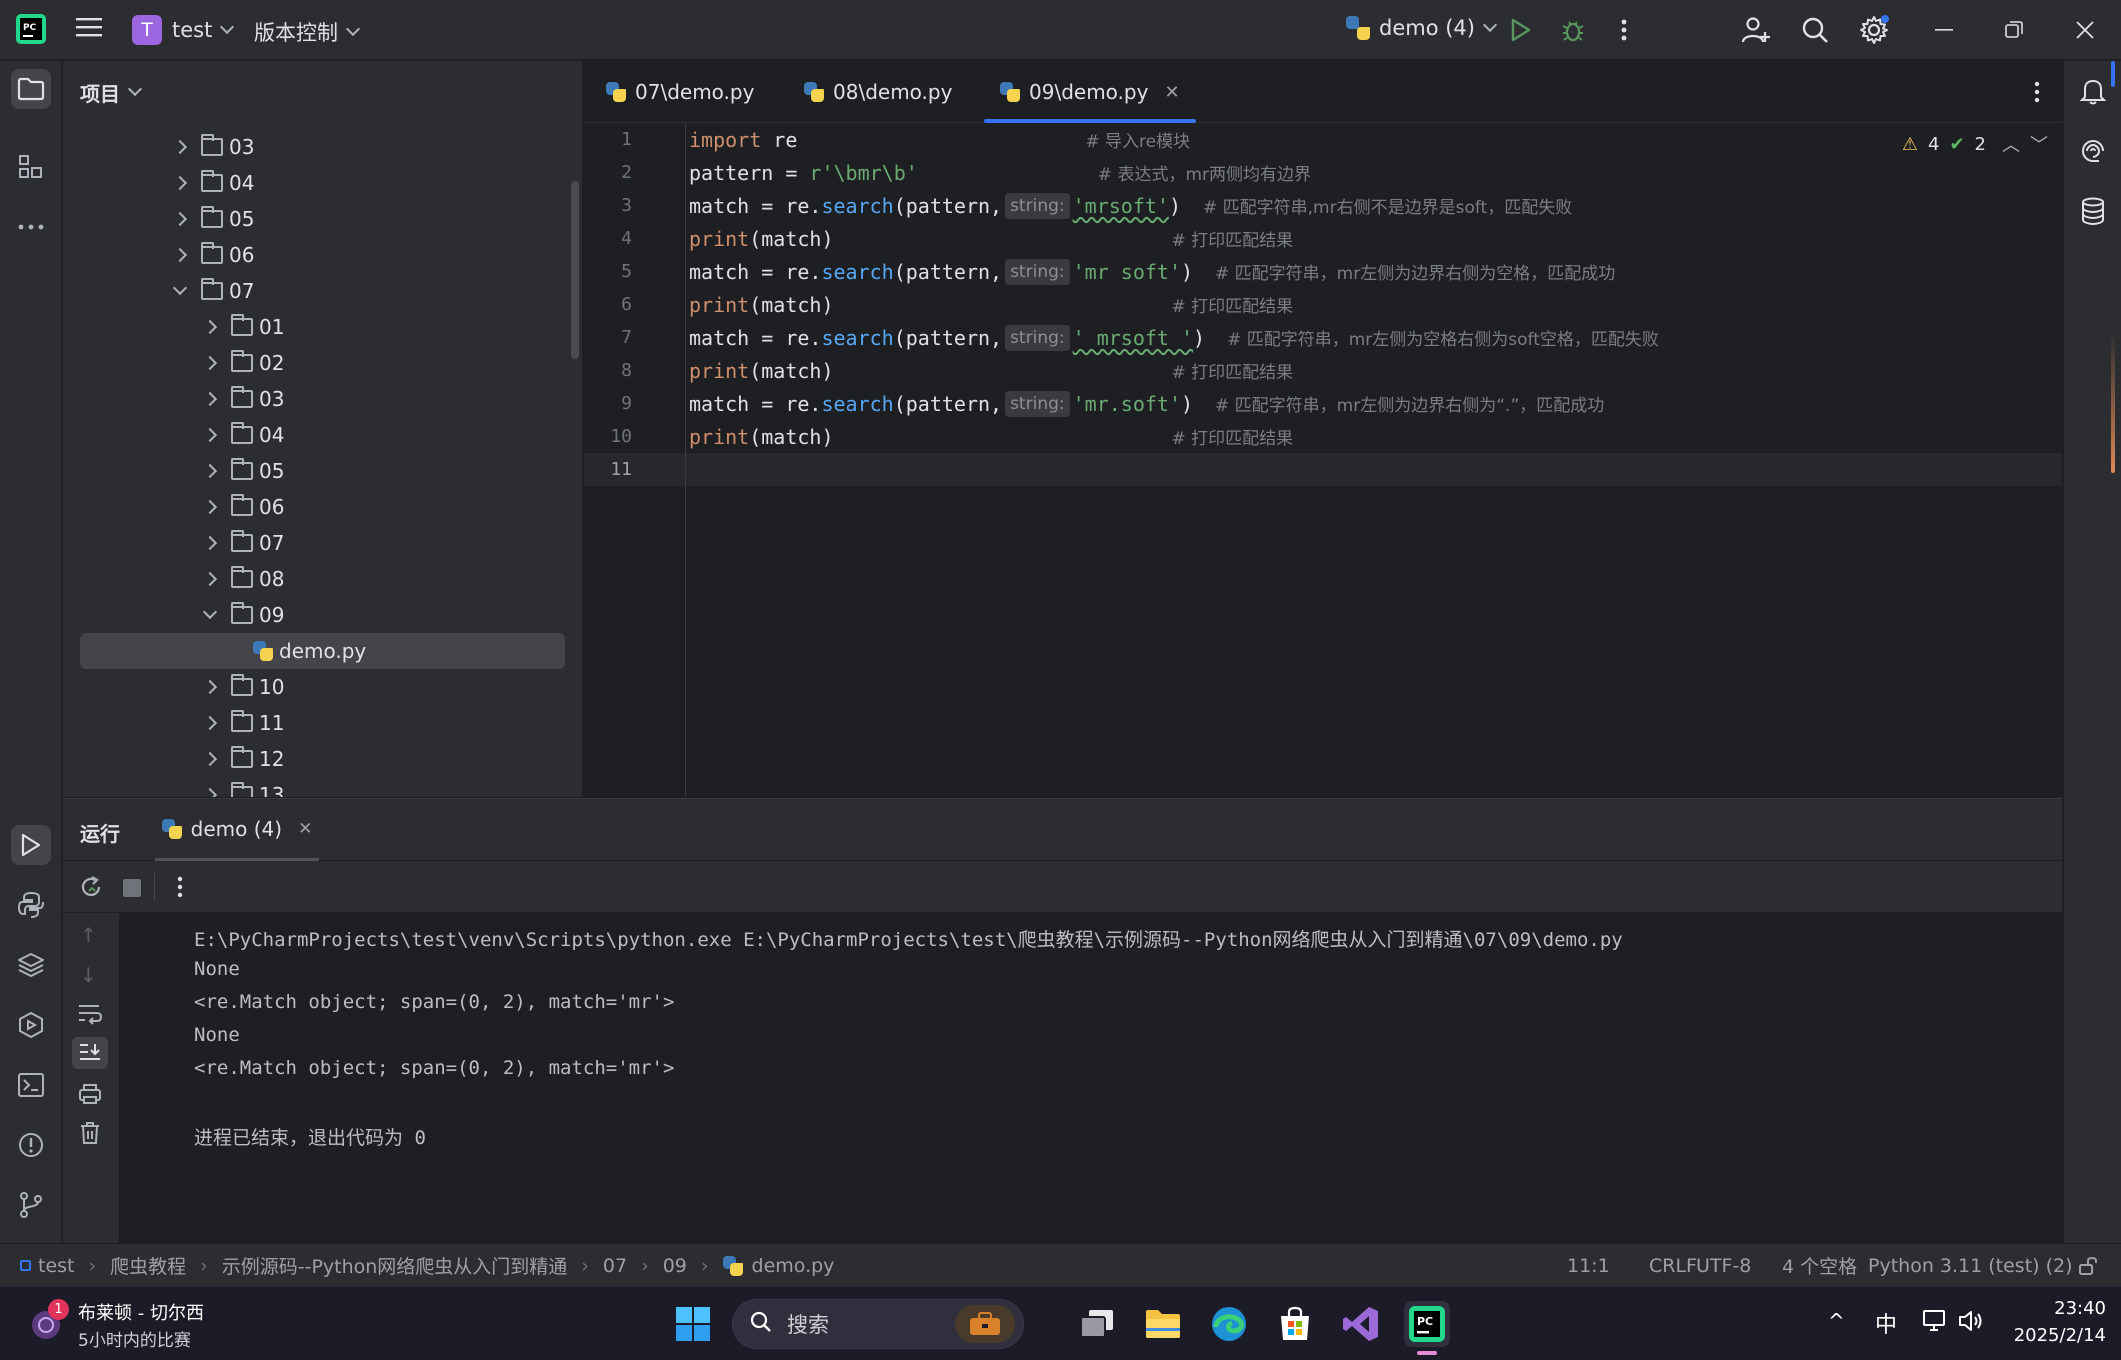 The width and height of the screenshot is (2121, 1360). What do you see at coordinates (1361, 1324) in the screenshot?
I see `visual-studio-icon` at bounding box center [1361, 1324].